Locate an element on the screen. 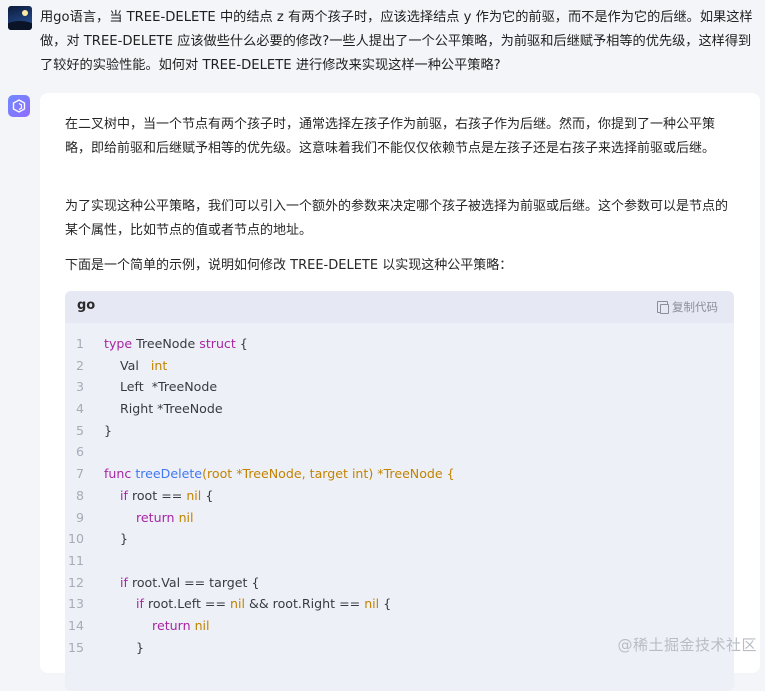  code-token: struct is located at coordinates (217, 343).